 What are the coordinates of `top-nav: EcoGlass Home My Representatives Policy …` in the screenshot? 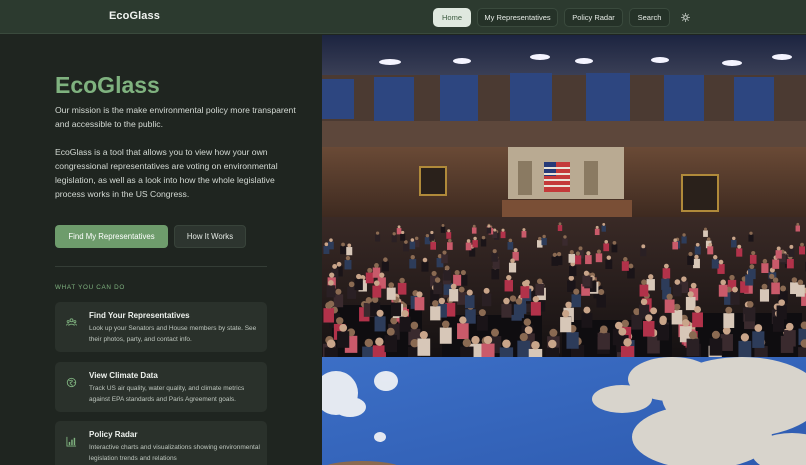 It's located at (403, 17).